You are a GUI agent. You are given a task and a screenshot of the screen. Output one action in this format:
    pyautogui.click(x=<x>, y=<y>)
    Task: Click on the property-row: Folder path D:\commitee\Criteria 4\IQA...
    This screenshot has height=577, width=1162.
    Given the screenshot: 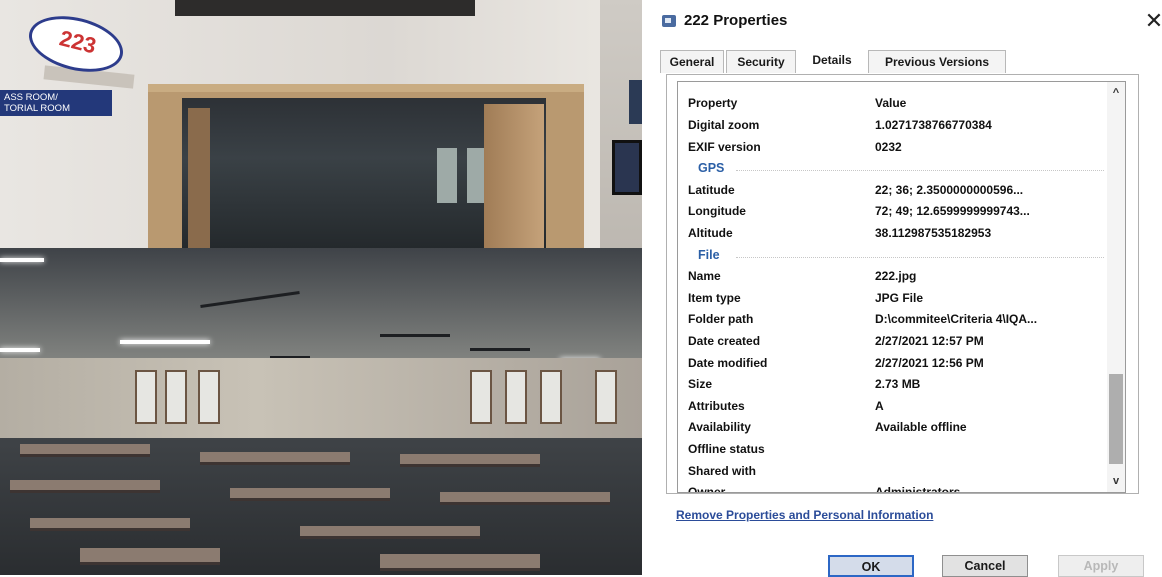 What is the action you would take?
    pyautogui.click(x=893, y=320)
    